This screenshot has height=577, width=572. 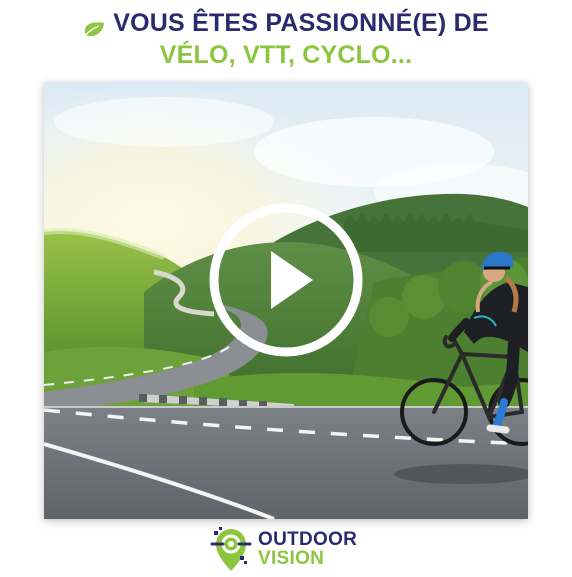 I want to click on play-button, so click(x=286, y=280).